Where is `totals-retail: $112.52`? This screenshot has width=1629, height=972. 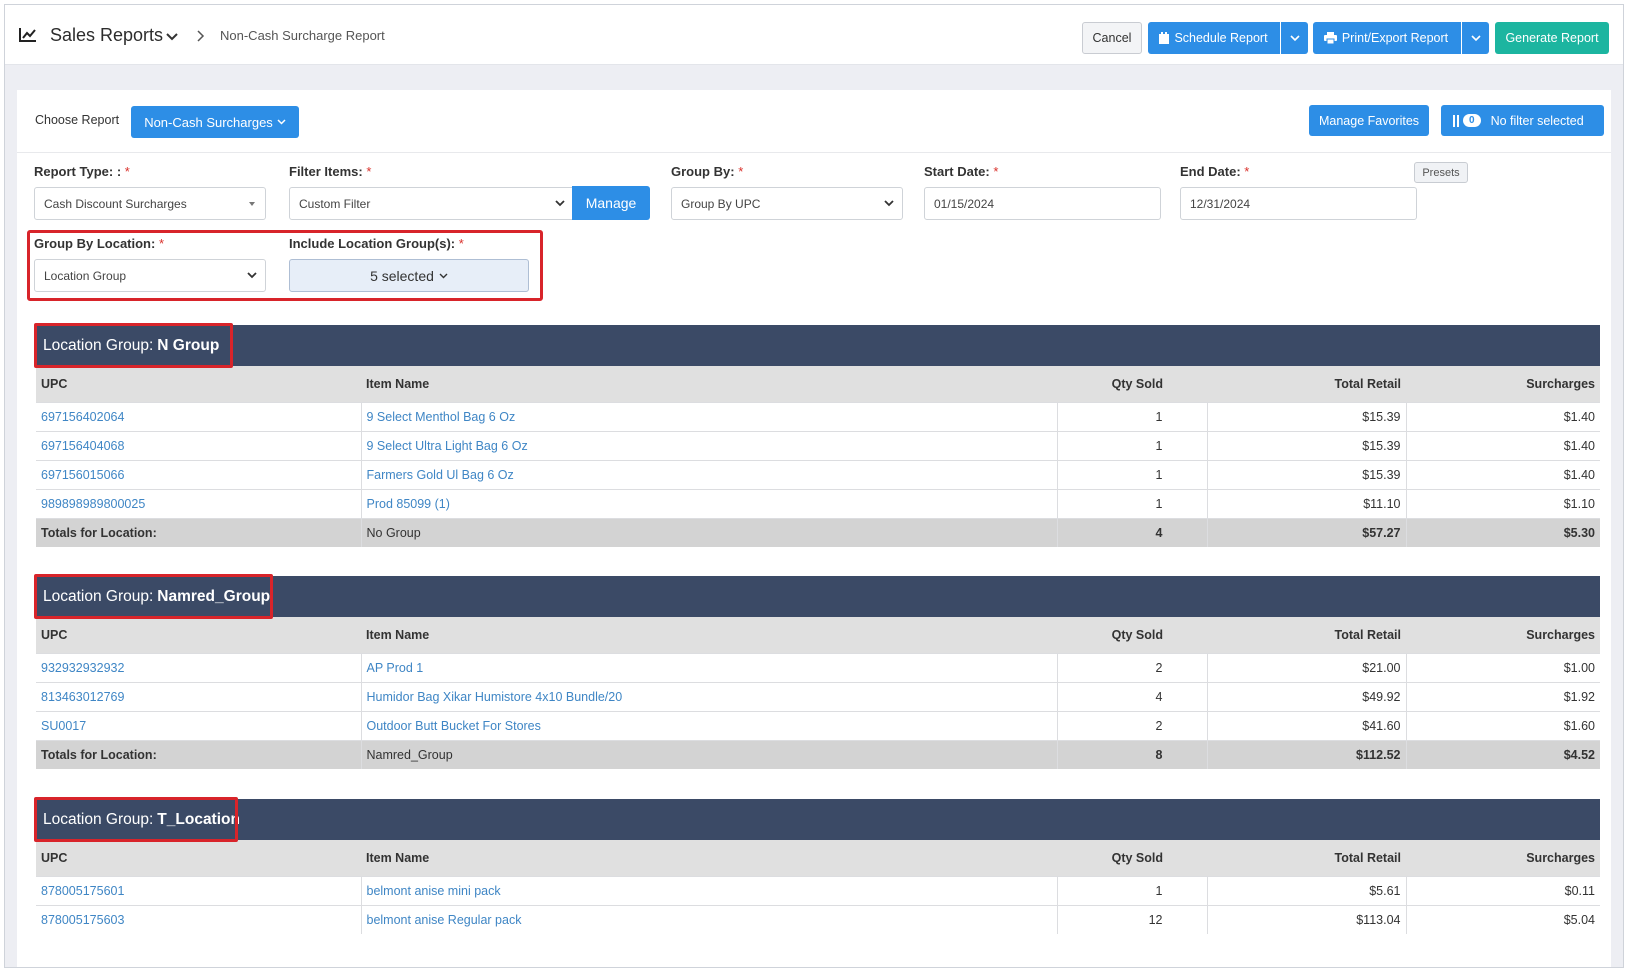
totals-retail: $112.52 is located at coordinates (1306, 754).